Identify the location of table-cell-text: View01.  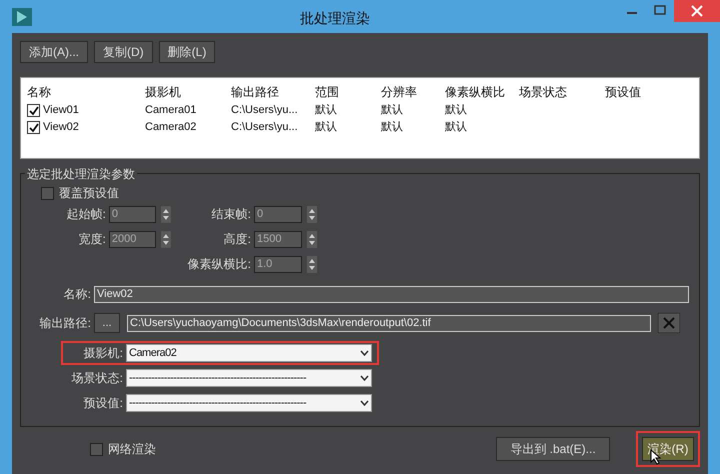
(61, 110).